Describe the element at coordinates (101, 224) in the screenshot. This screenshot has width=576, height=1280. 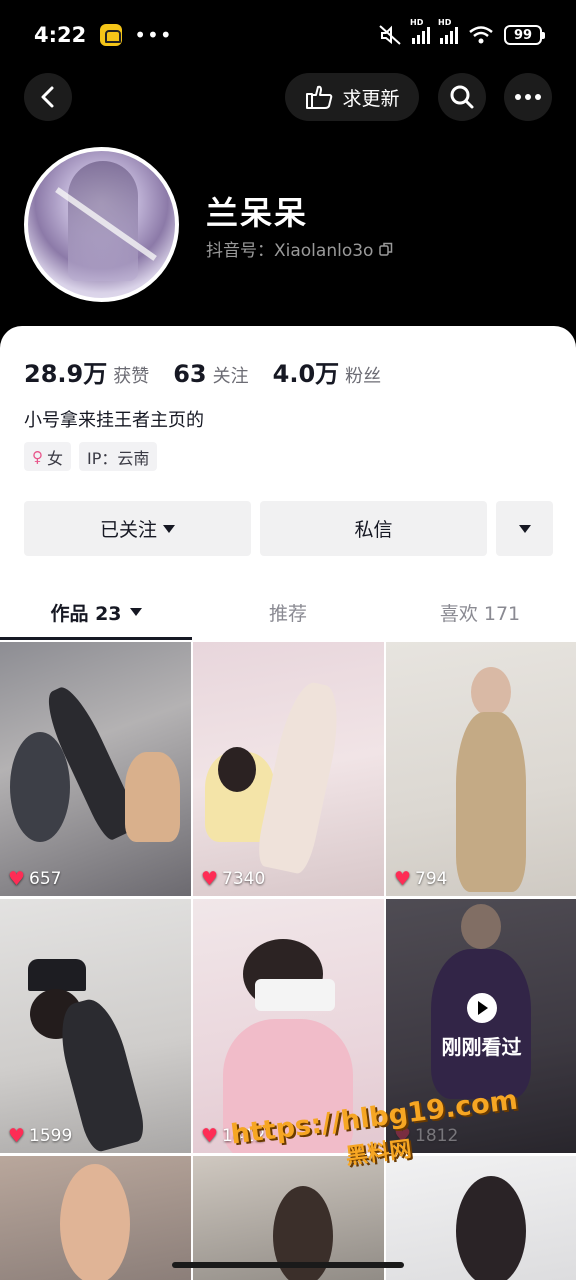
I see `avatar` at that location.